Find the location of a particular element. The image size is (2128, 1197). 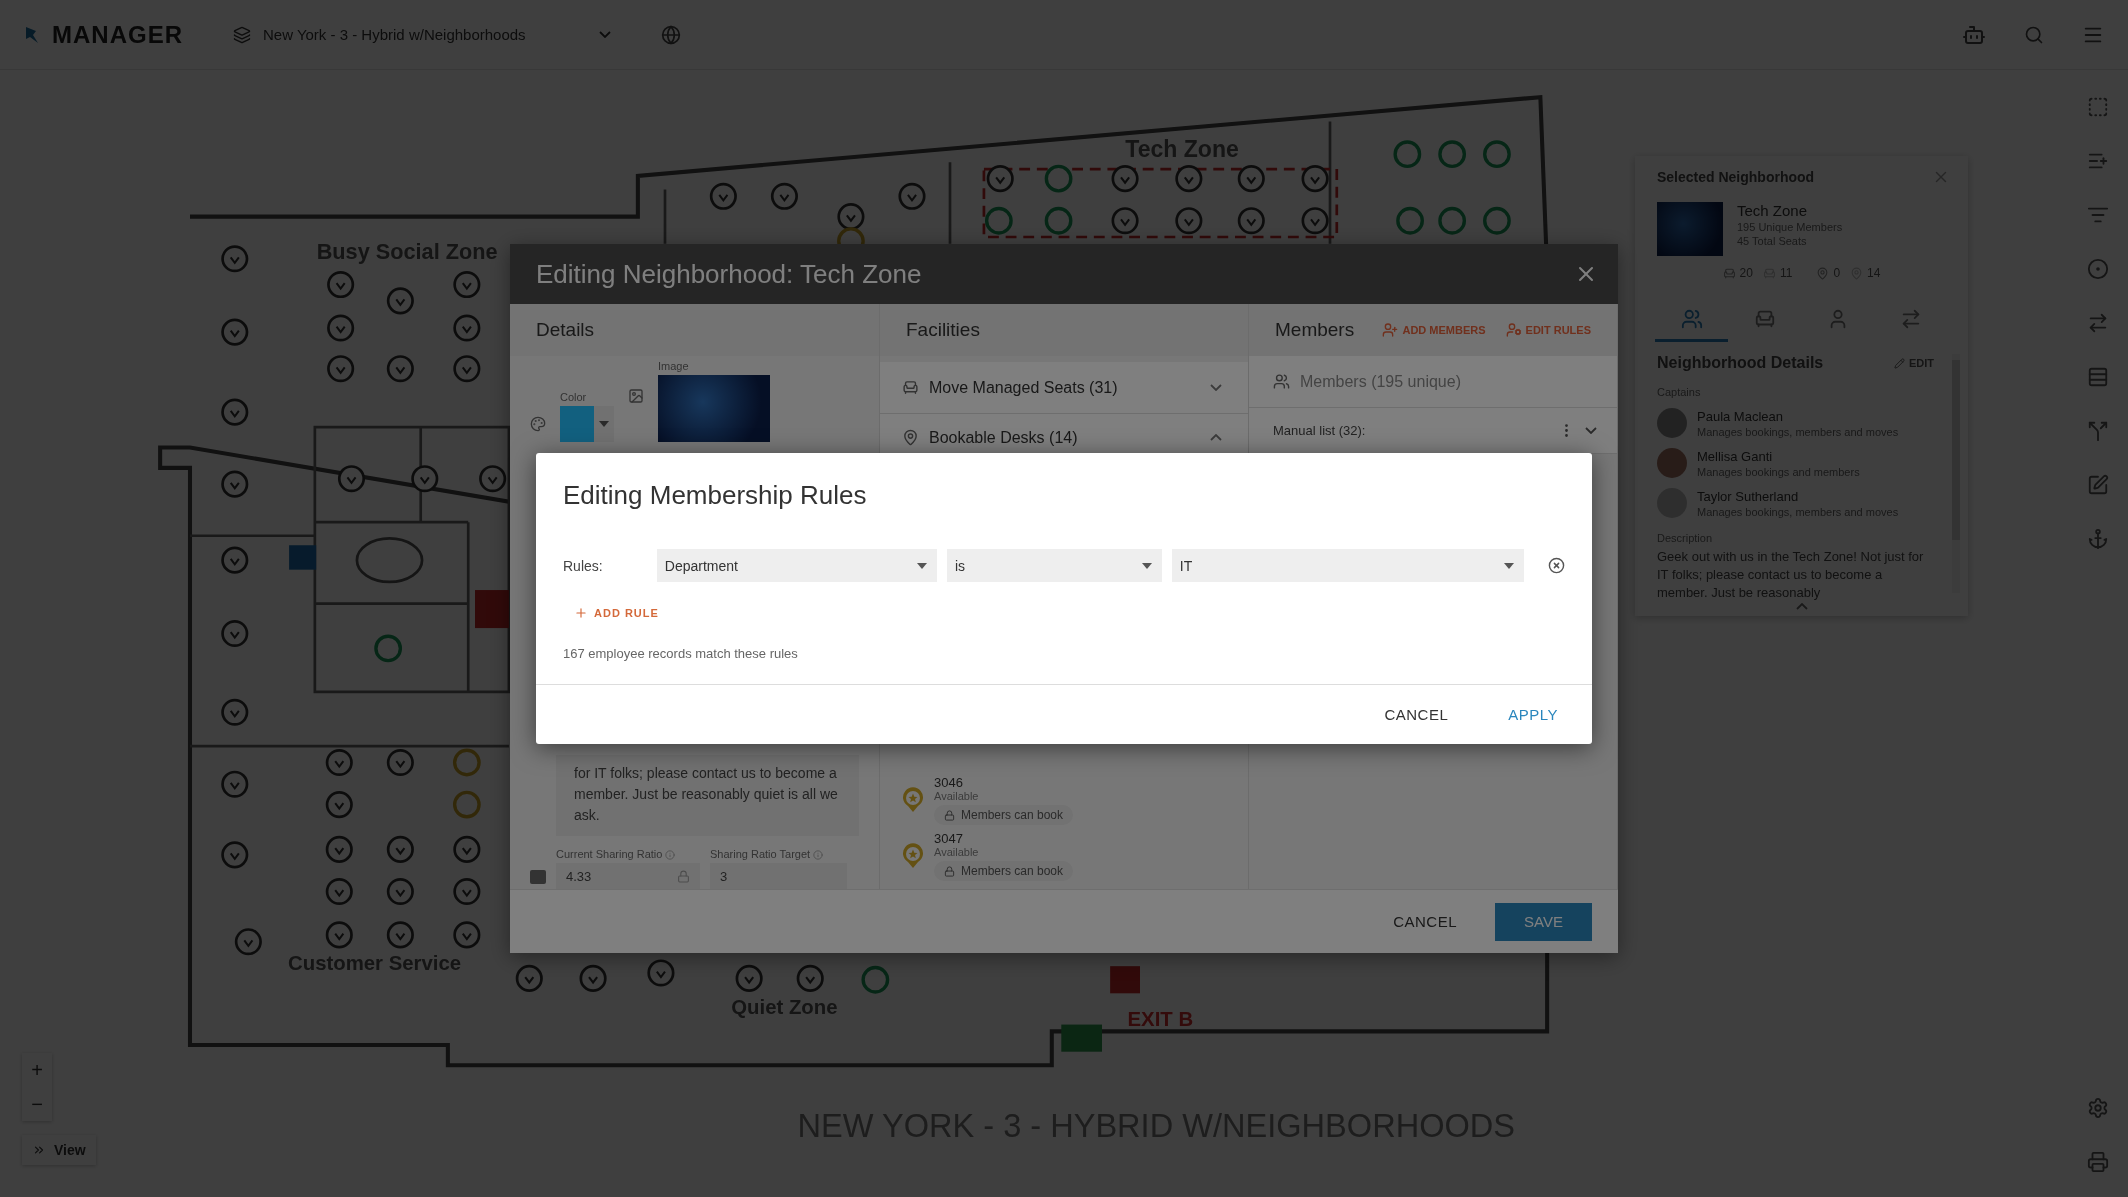

swap-icon is located at coordinates (2098, 323).